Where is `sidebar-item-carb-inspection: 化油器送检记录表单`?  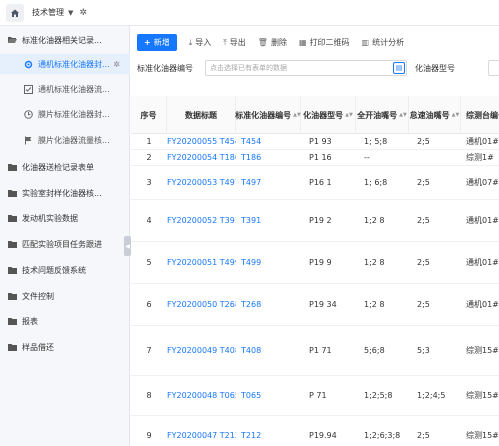 sidebar-item-carb-inspection: 化油器送检记录表单 is located at coordinates (65, 167).